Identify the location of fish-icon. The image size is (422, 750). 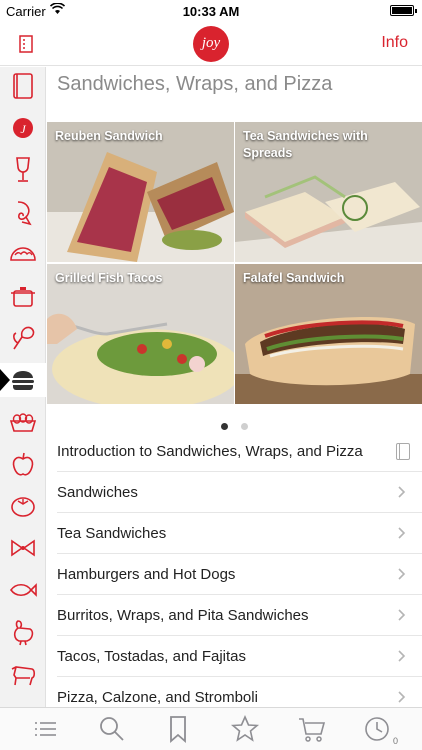
(23, 590).